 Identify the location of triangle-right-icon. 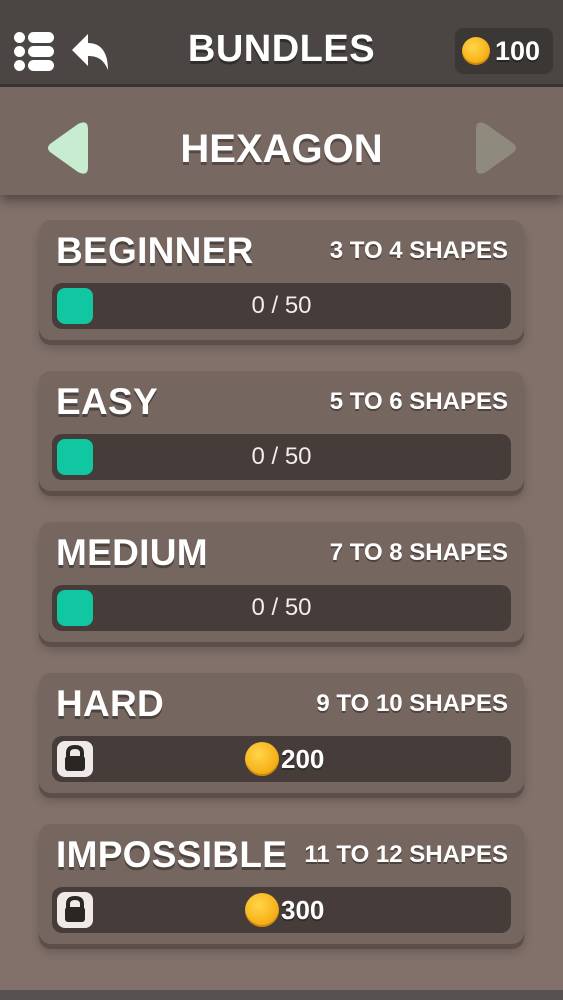
(497, 148).